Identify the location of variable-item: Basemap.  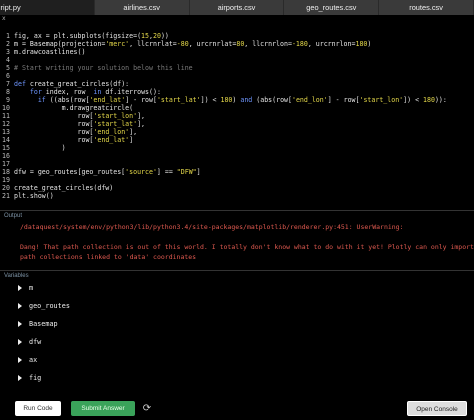
(38, 324).